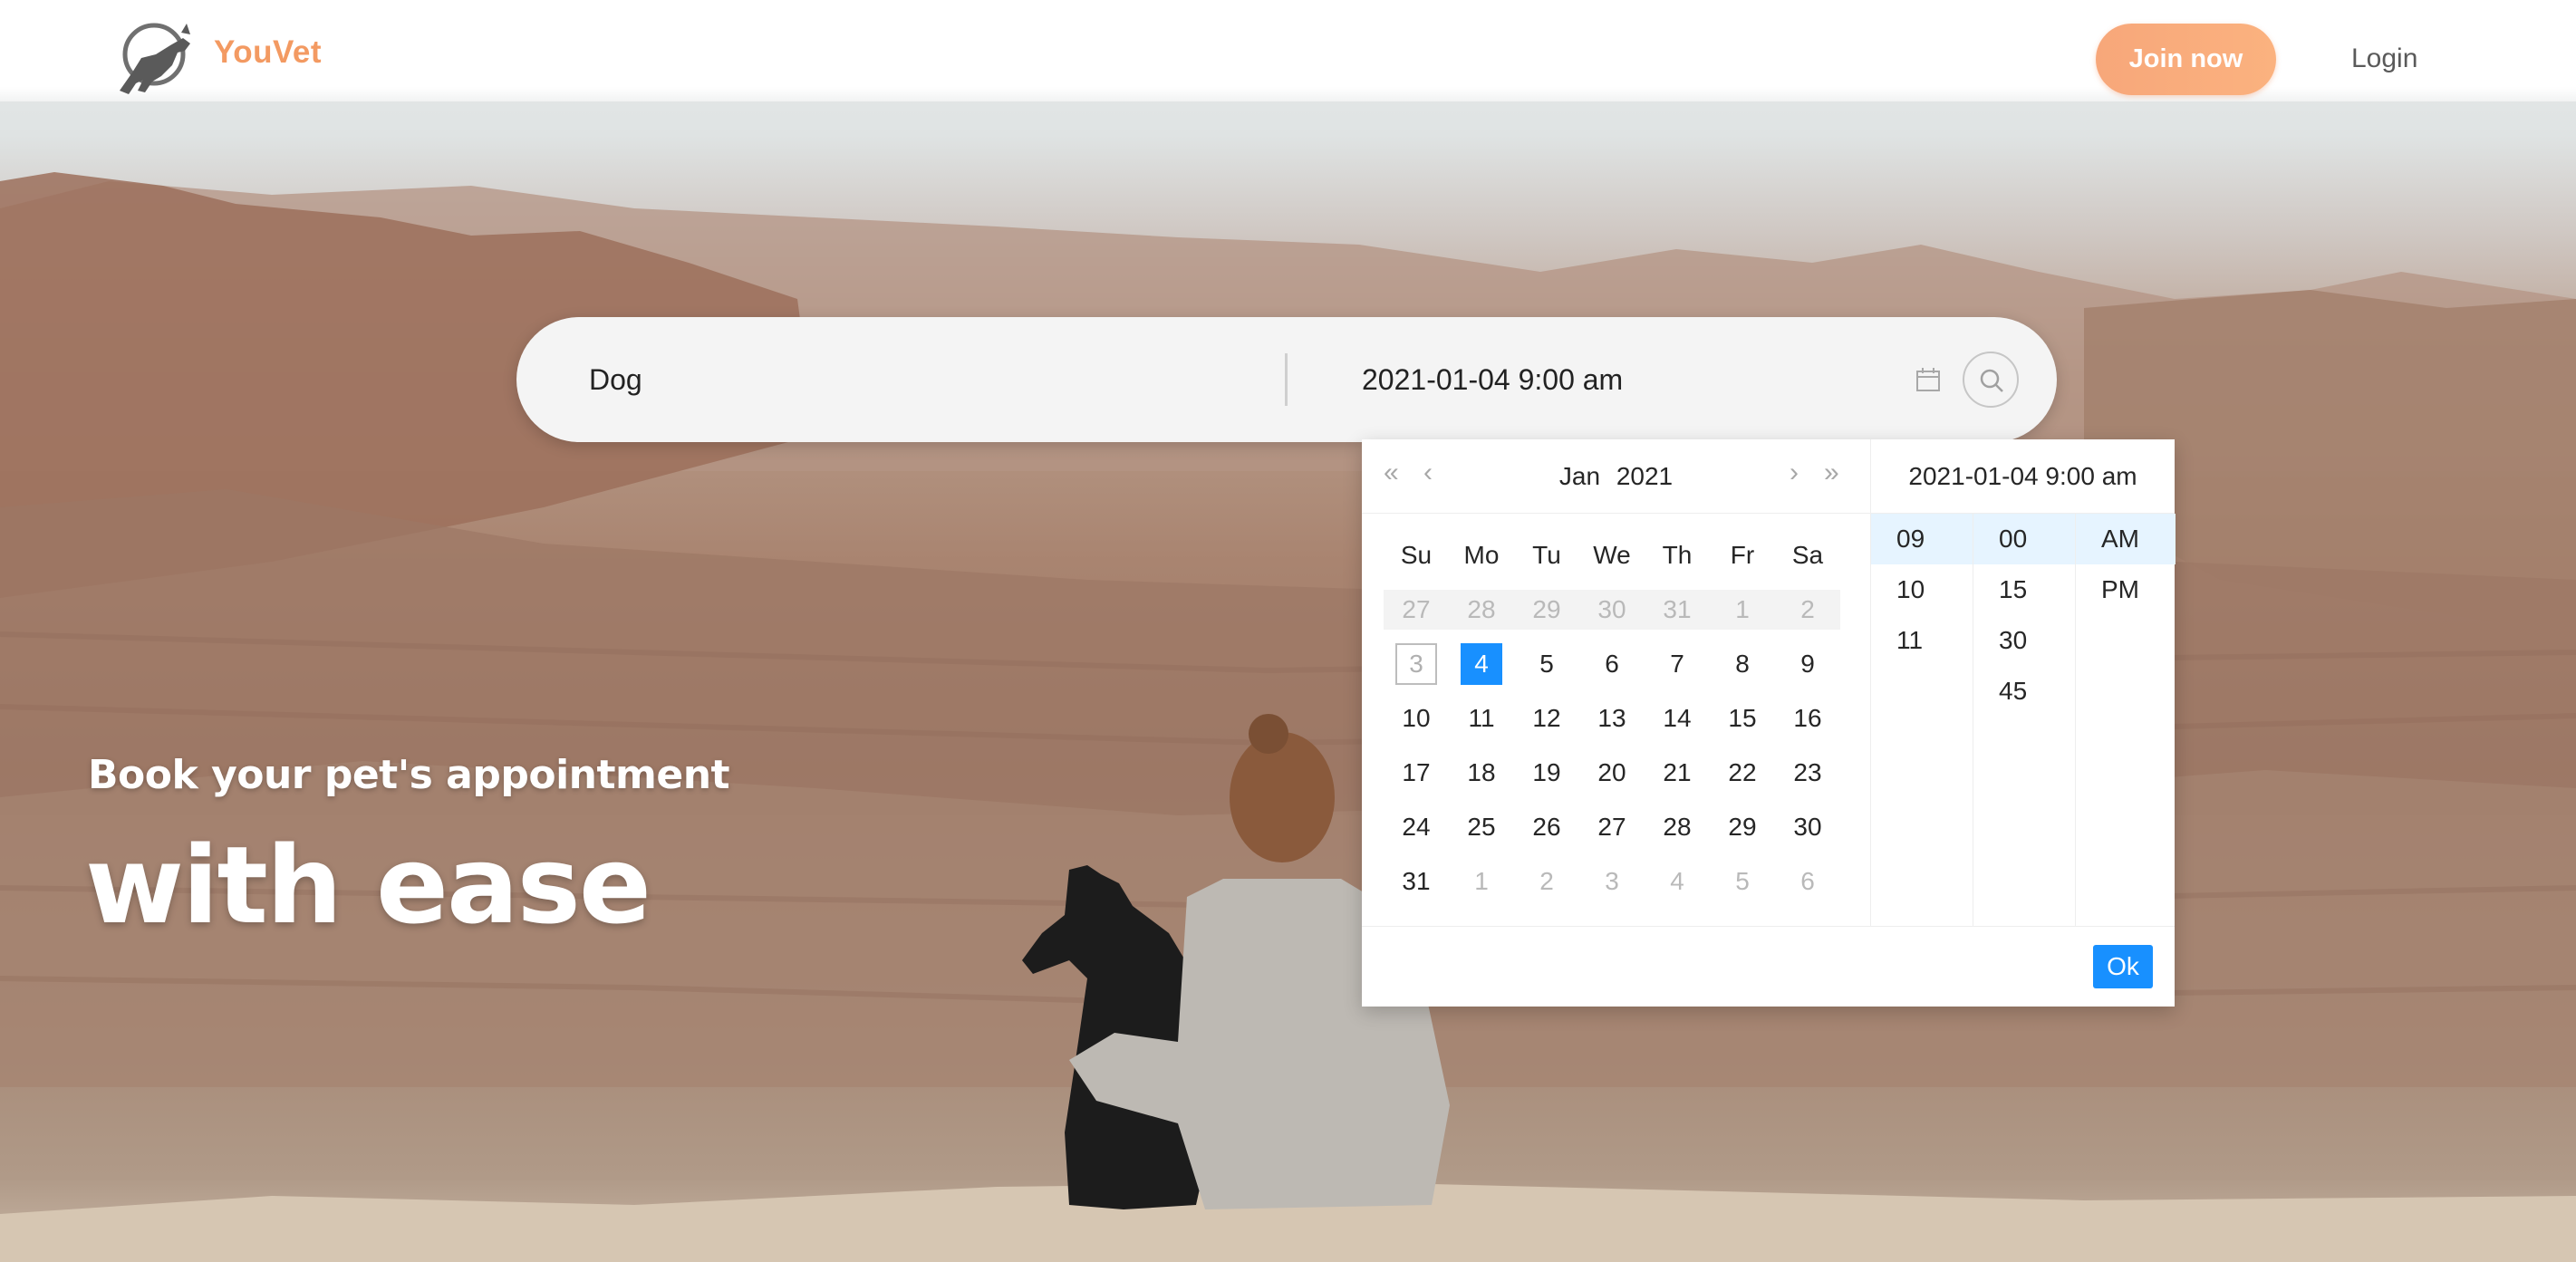 This screenshot has width=2576, height=1262. I want to click on weekday-header-row: Su Mo Tu We Th Fr Sa, so click(1612, 555).